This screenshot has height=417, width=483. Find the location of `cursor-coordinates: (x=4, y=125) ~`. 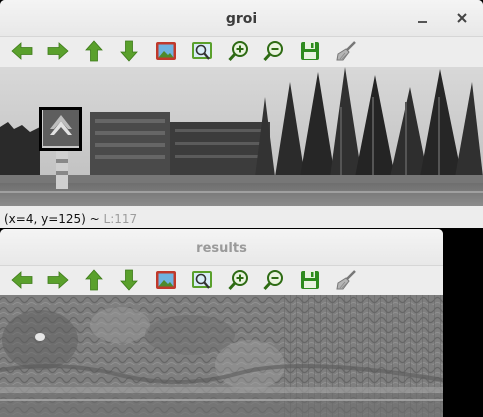

cursor-coordinates: (x=4, y=125) ~ is located at coordinates (52, 219).